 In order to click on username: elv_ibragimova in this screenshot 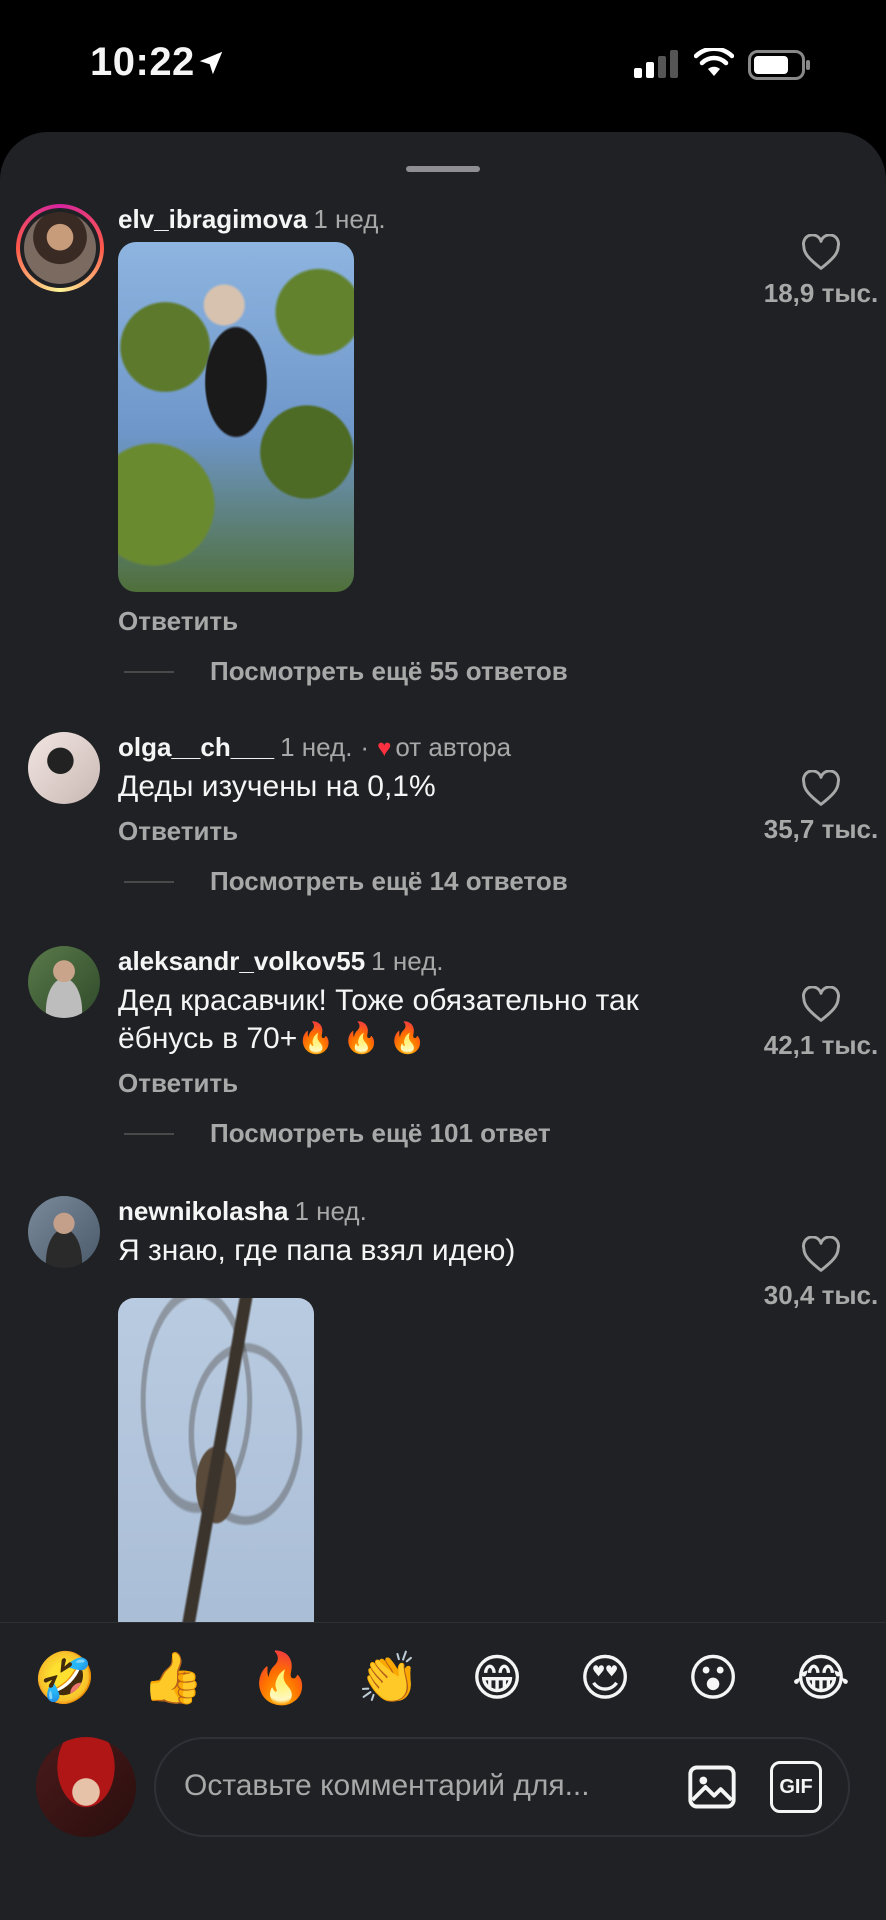, I will do `click(212, 219)`.